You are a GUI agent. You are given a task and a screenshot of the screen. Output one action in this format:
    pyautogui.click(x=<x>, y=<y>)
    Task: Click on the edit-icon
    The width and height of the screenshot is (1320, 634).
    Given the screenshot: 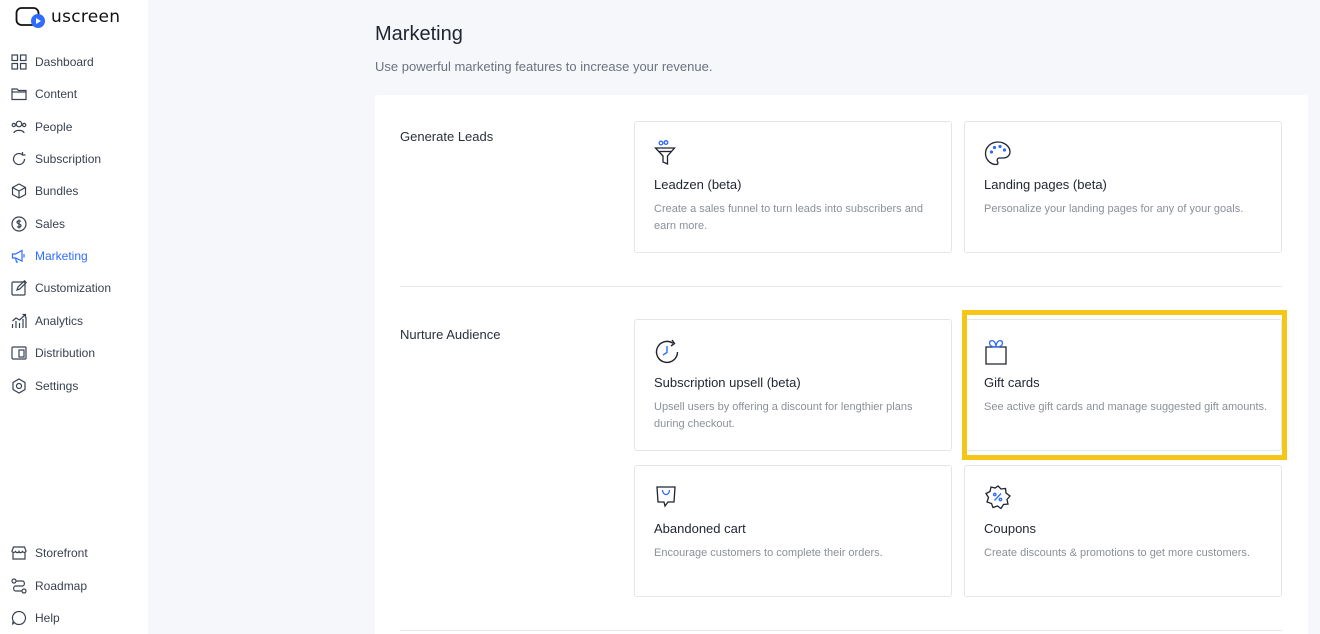 What is the action you would take?
    pyautogui.click(x=19, y=288)
    